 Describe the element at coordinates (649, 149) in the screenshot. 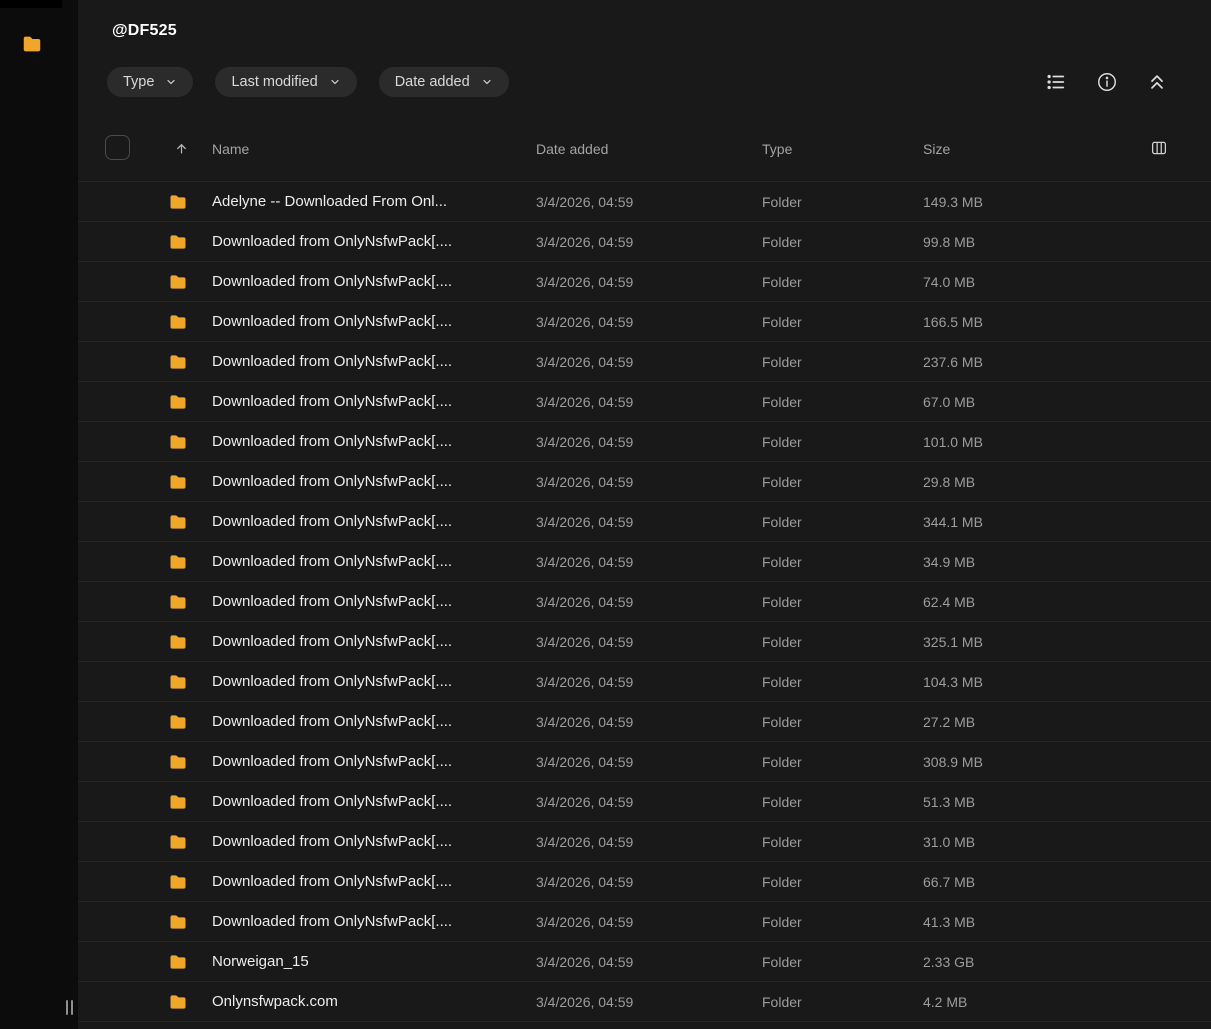

I see `column-header-date-added: Date added` at that location.